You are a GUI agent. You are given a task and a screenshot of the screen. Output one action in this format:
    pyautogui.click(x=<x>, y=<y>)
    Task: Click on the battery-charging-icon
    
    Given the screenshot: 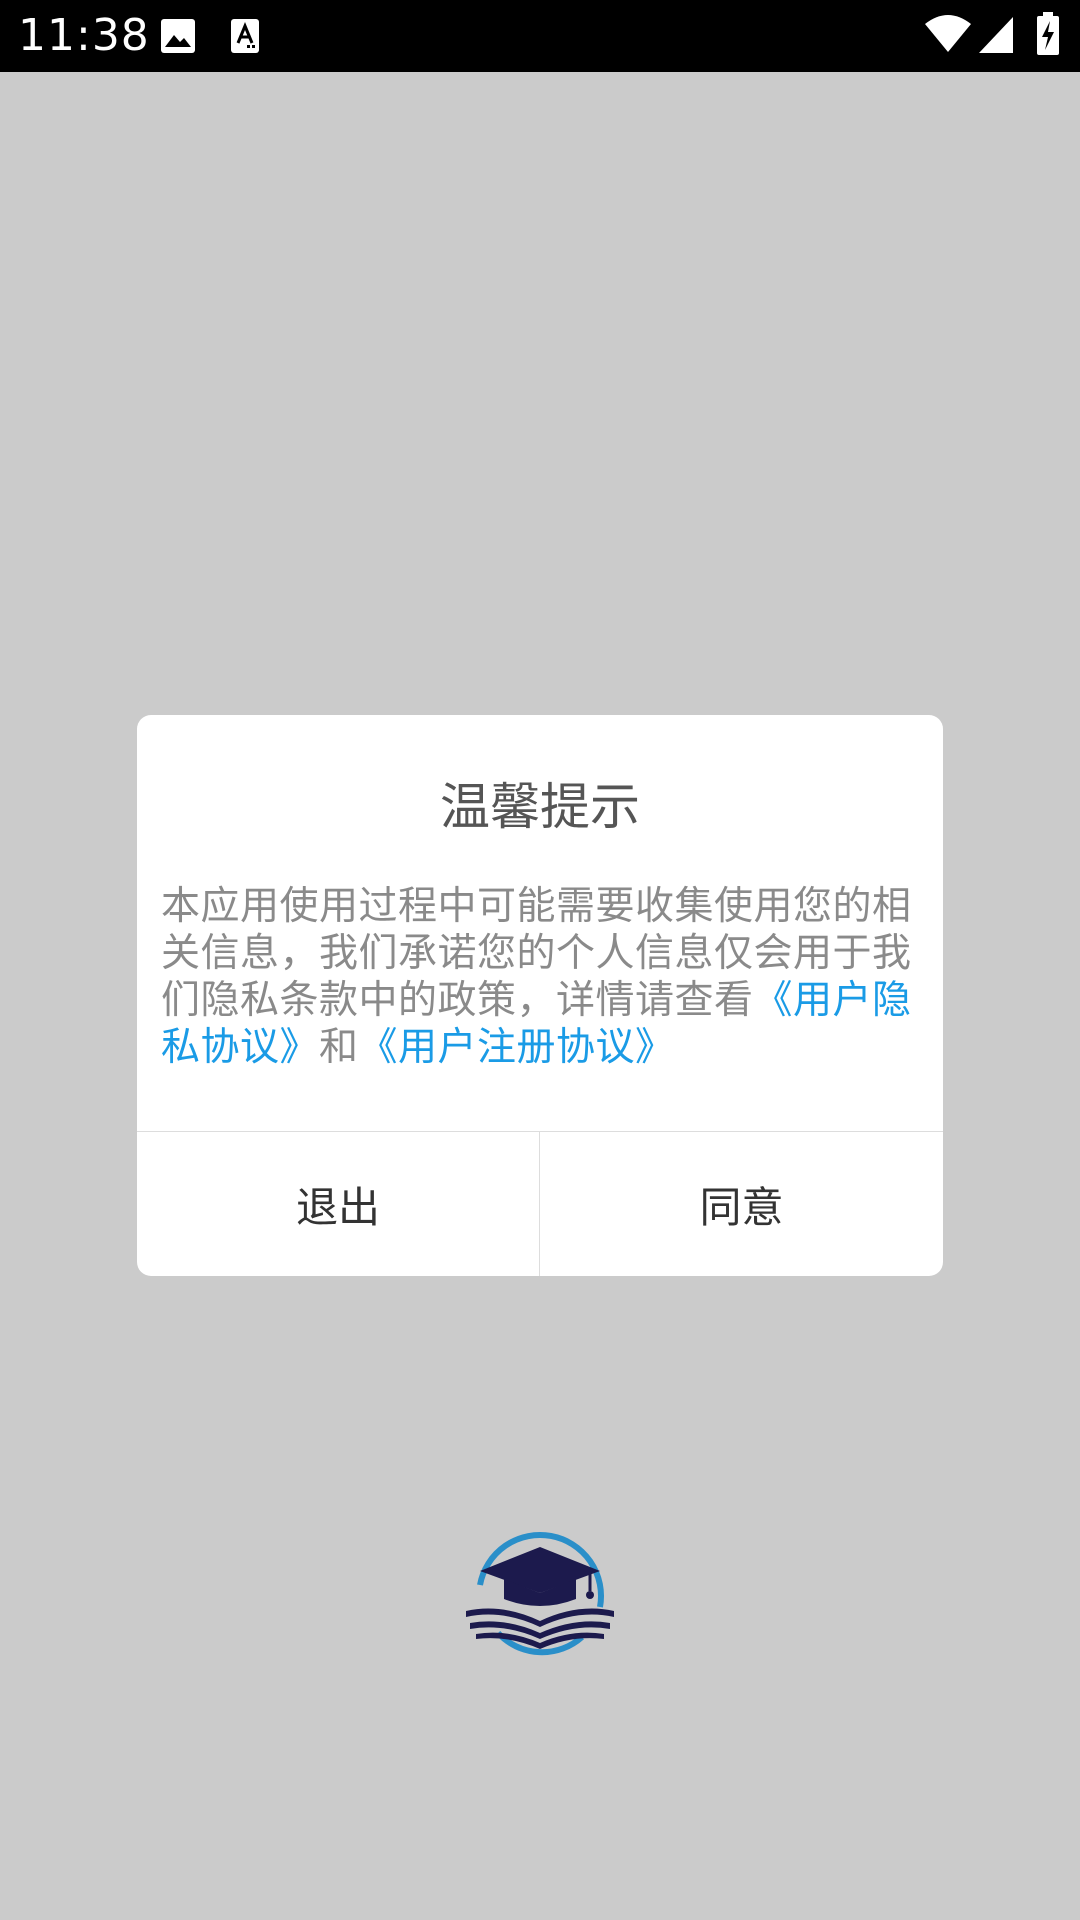 What is the action you would take?
    pyautogui.click(x=1048, y=36)
    